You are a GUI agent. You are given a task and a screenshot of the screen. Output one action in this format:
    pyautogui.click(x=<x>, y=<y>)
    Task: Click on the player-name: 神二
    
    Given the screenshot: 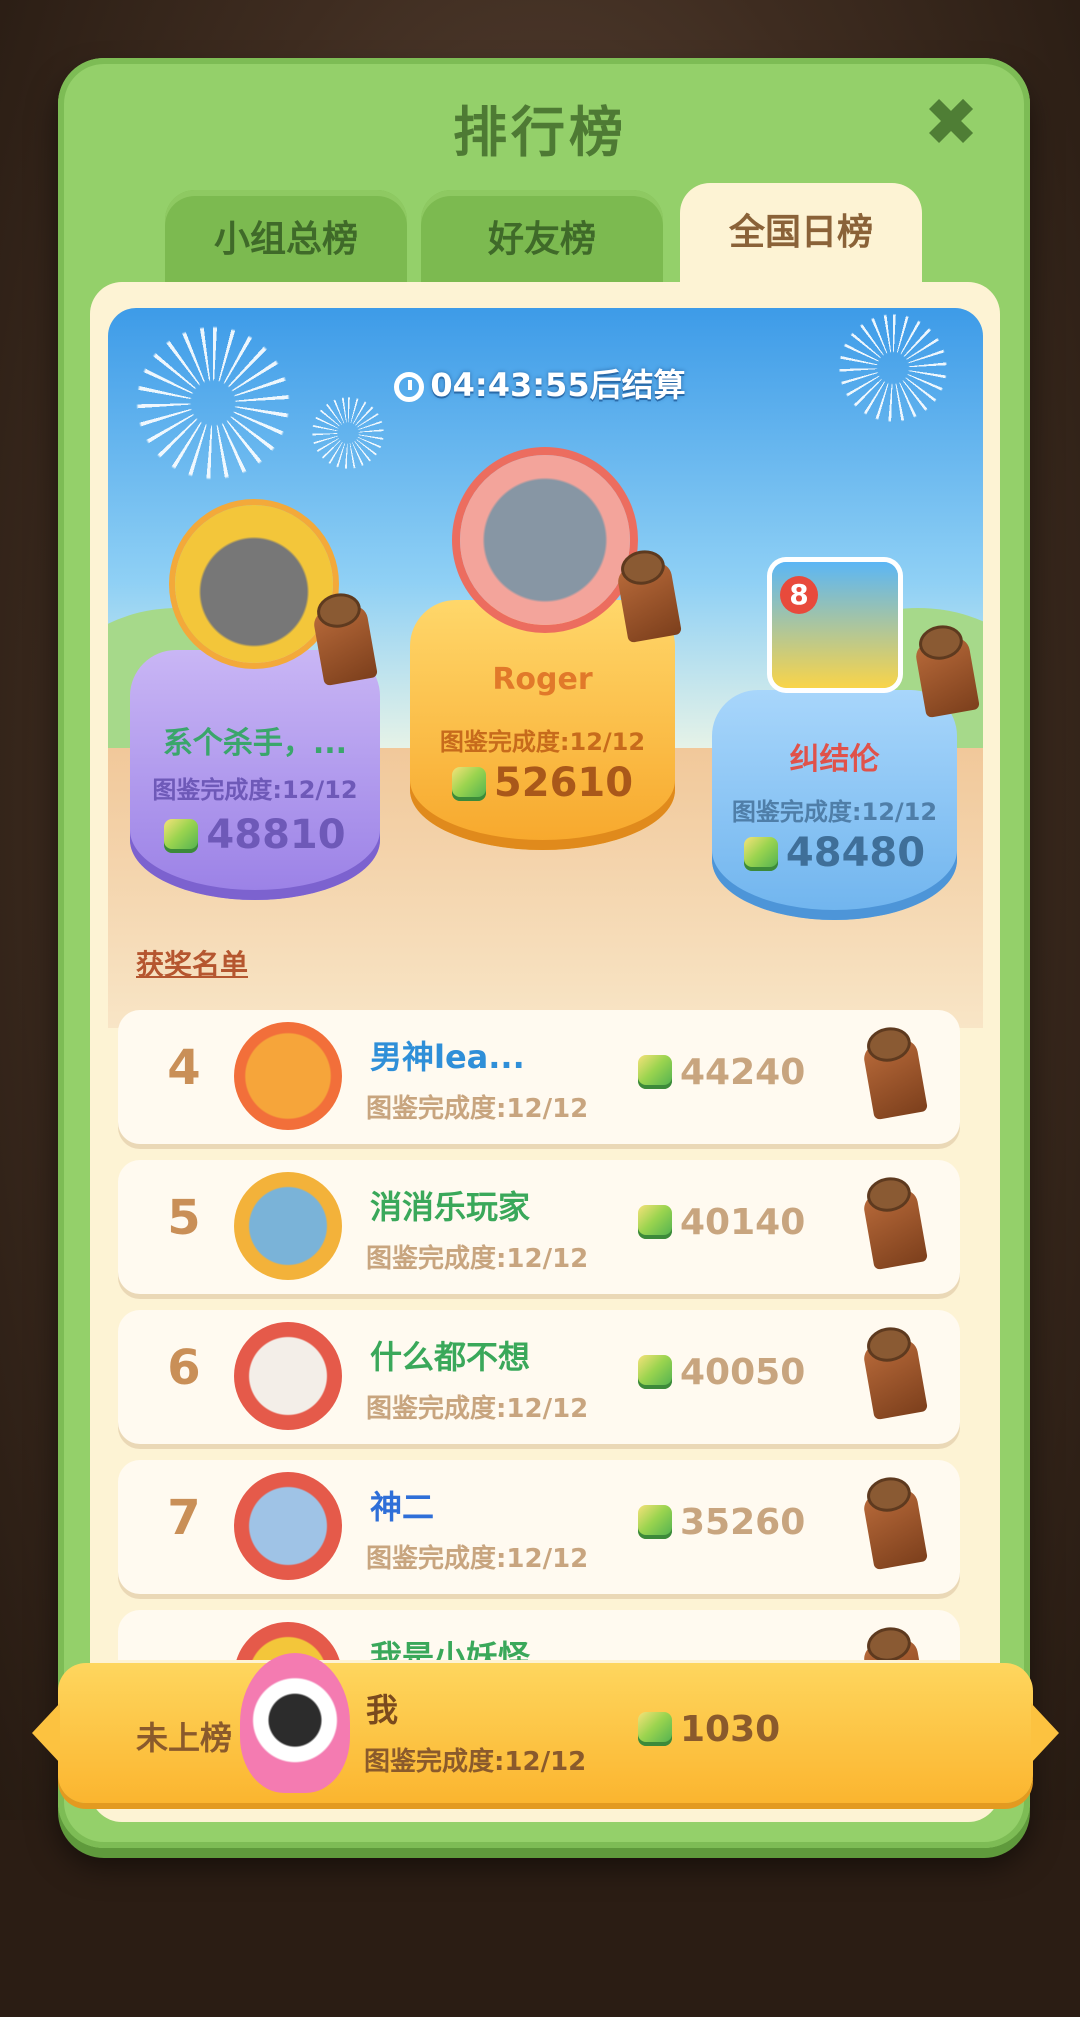 What is the action you would take?
    pyautogui.click(x=402, y=1507)
    